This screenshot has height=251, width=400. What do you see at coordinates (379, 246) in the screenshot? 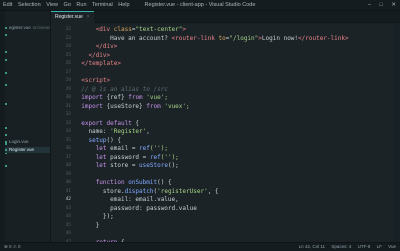
I see `line-ending: LF` at bounding box center [379, 246].